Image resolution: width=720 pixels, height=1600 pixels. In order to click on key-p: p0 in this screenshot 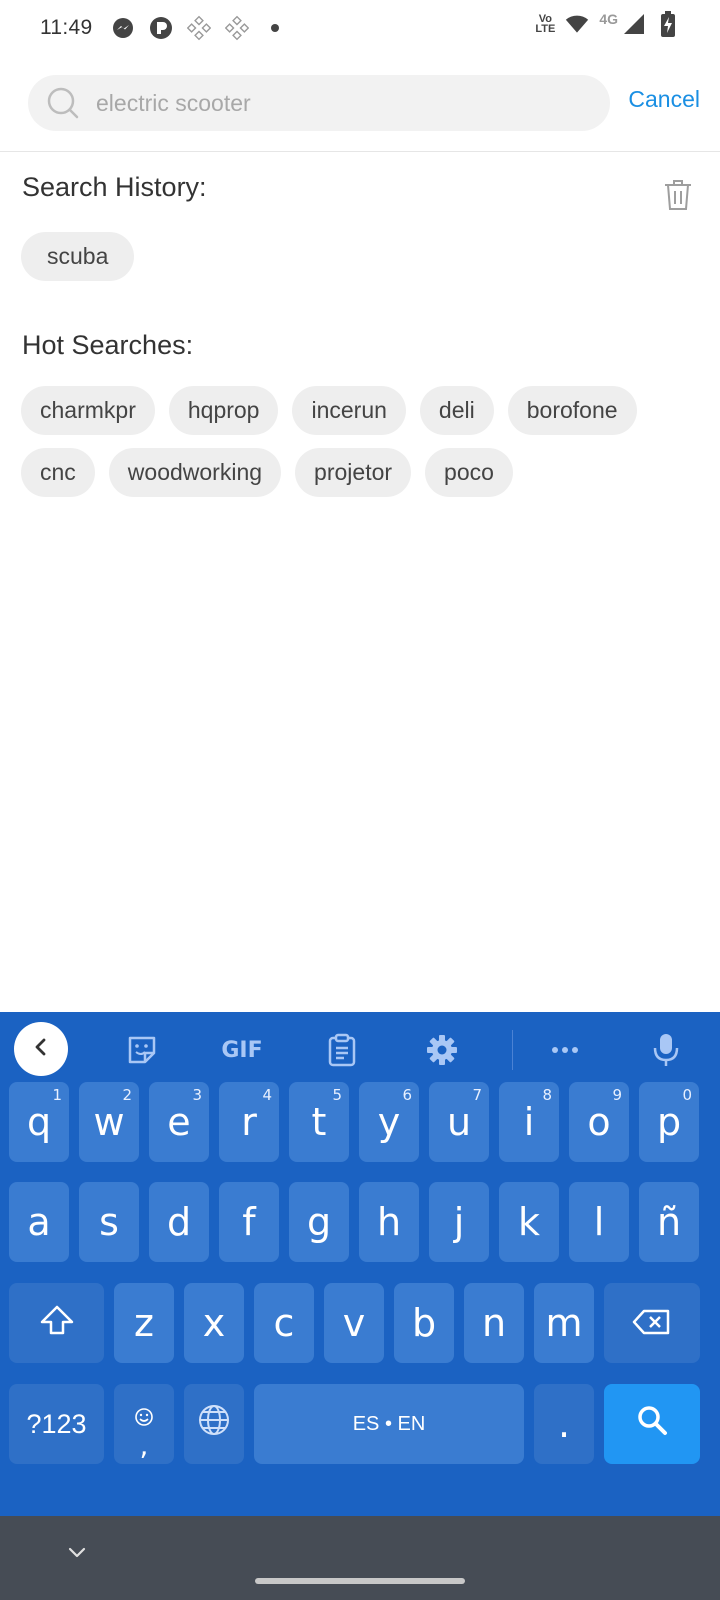, I will do `click(669, 1122)`.